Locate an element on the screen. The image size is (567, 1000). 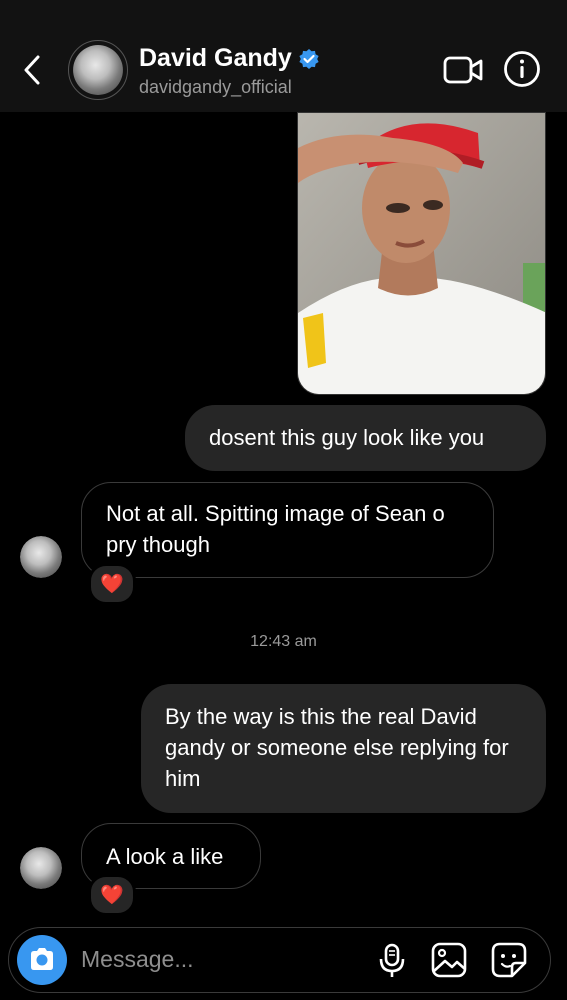
shared-photo-image is located at coordinates (421, 253).